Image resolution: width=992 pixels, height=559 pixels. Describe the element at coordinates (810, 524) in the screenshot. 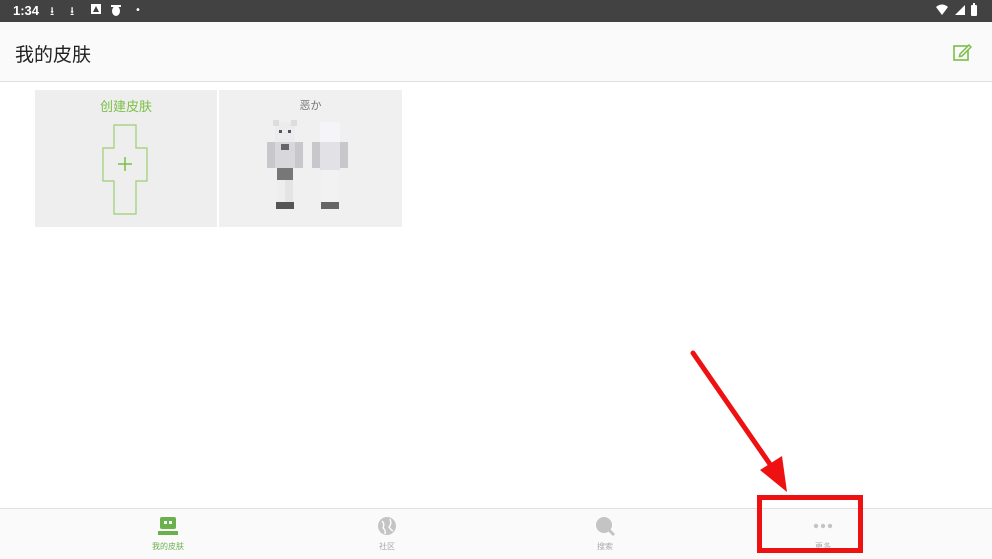

I see `annotation-highlight-box` at that location.